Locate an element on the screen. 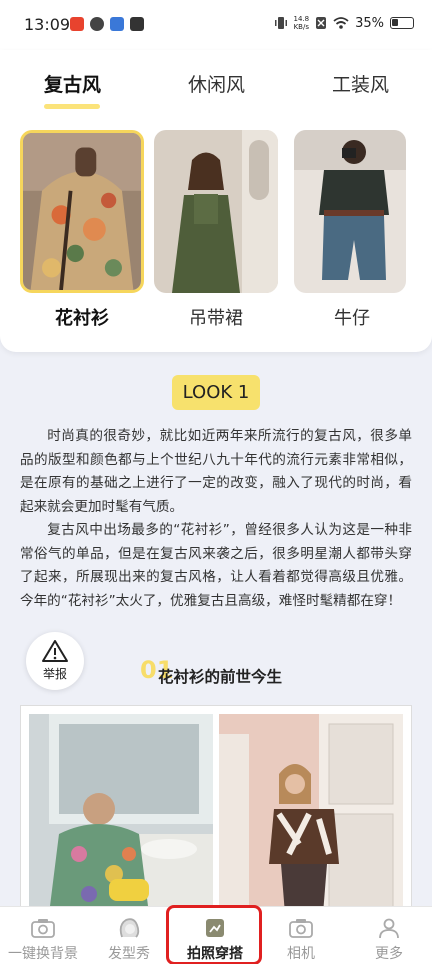  vibrate-icon is located at coordinates (280, 23).